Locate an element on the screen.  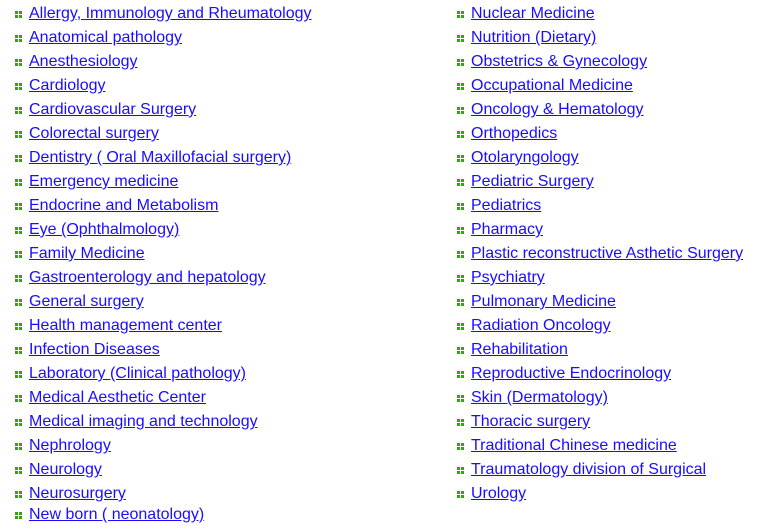
list-item: Medical imaging and technology is located at coordinates (163, 422).